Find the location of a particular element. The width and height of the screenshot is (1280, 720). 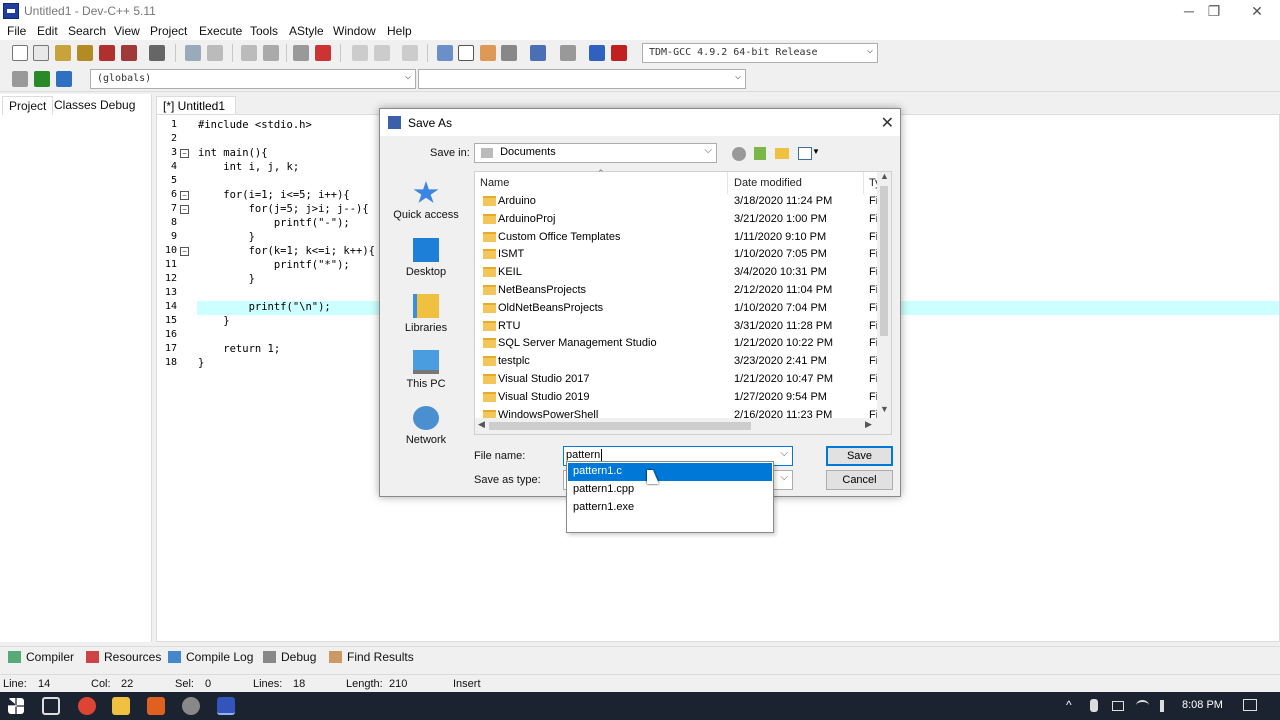

file-row: testplc3/23/2020 2:41 PMFil is located at coordinates (677, 362).